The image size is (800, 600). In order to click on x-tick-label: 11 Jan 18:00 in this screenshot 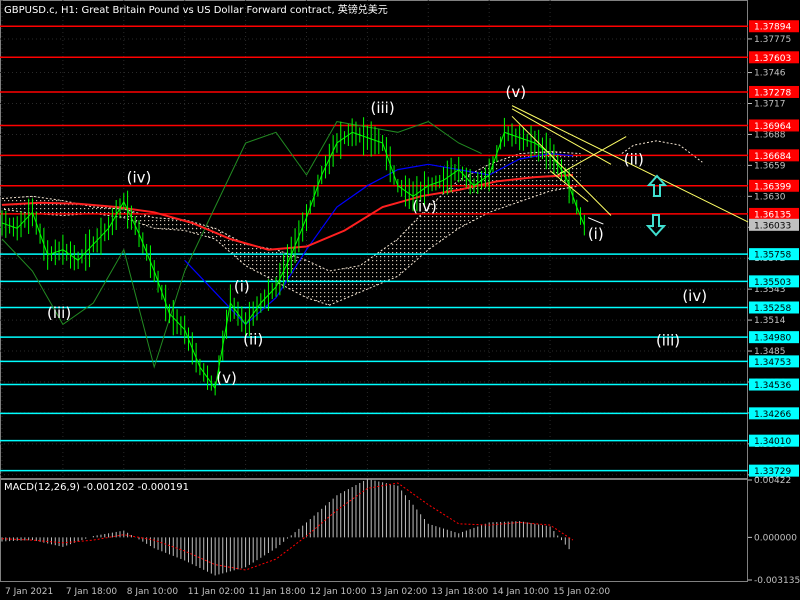, I will do `click(277, 592)`.